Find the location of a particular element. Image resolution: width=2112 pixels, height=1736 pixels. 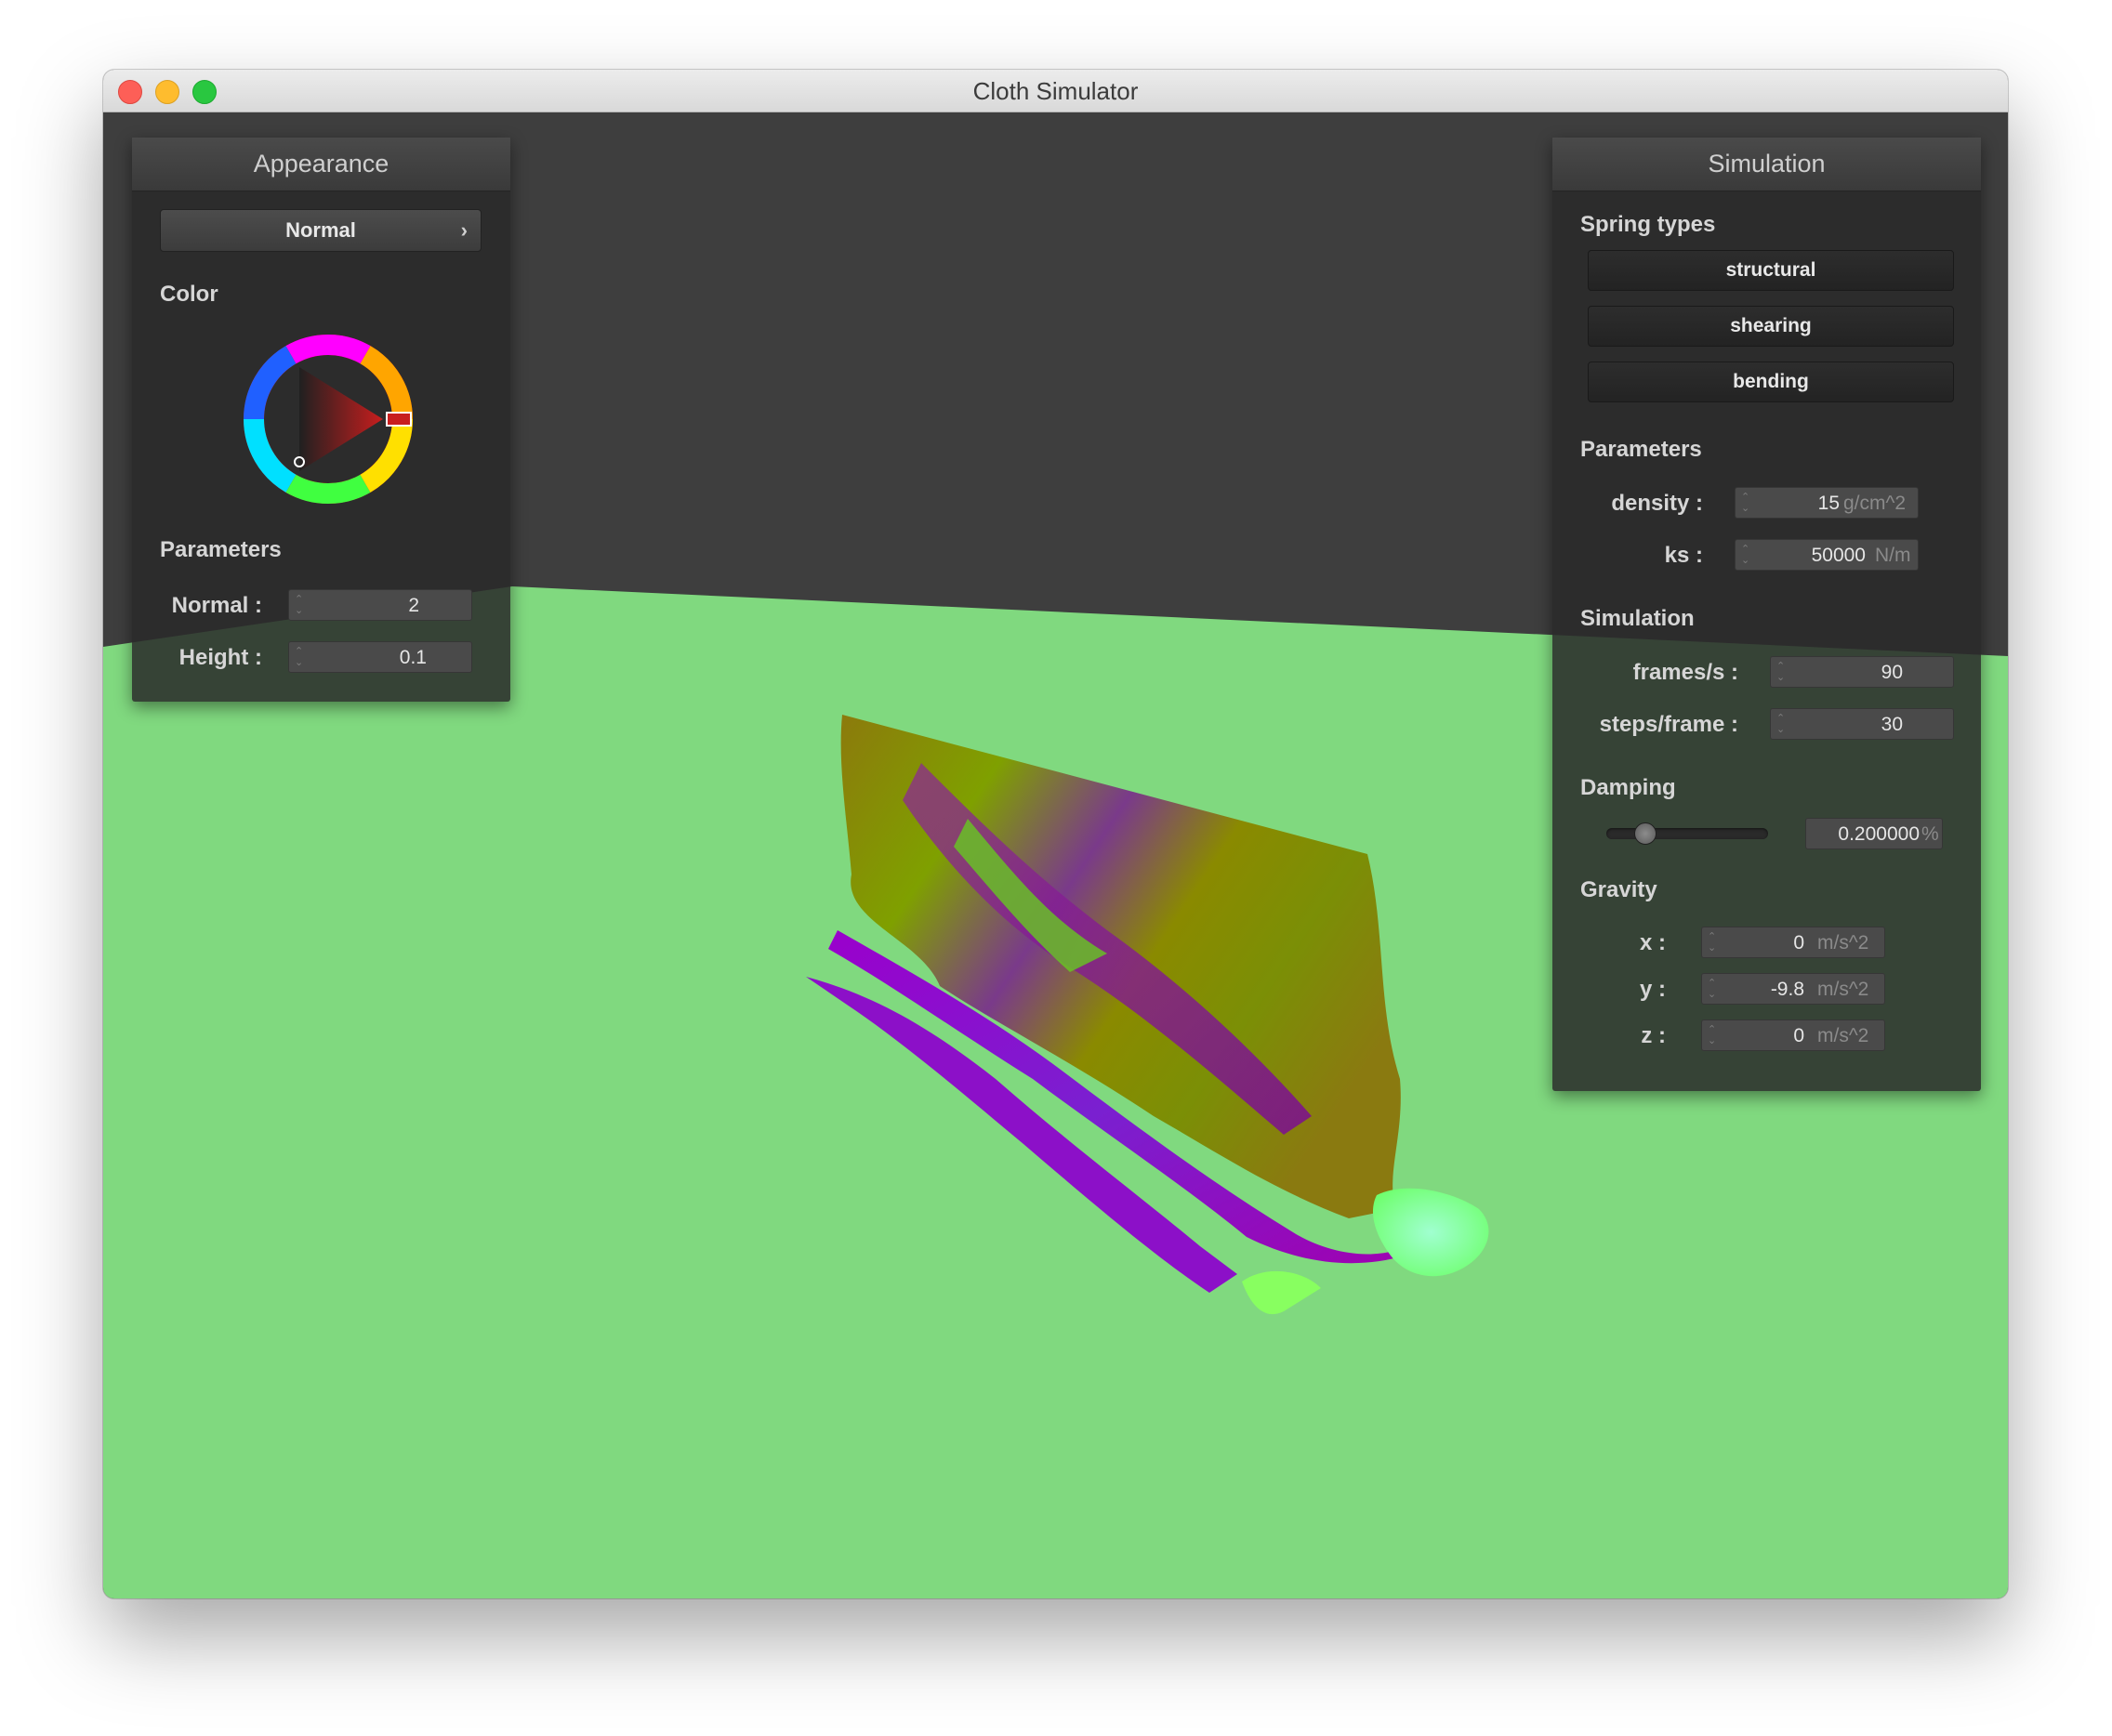

shader-dropdown: Normal › is located at coordinates (321, 231).